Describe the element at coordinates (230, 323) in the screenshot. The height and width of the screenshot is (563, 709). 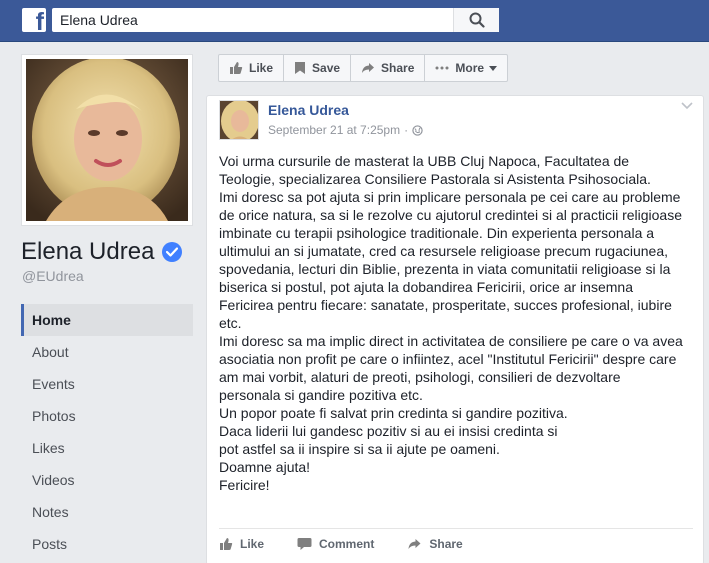
I see `post-line: etc.` at that location.